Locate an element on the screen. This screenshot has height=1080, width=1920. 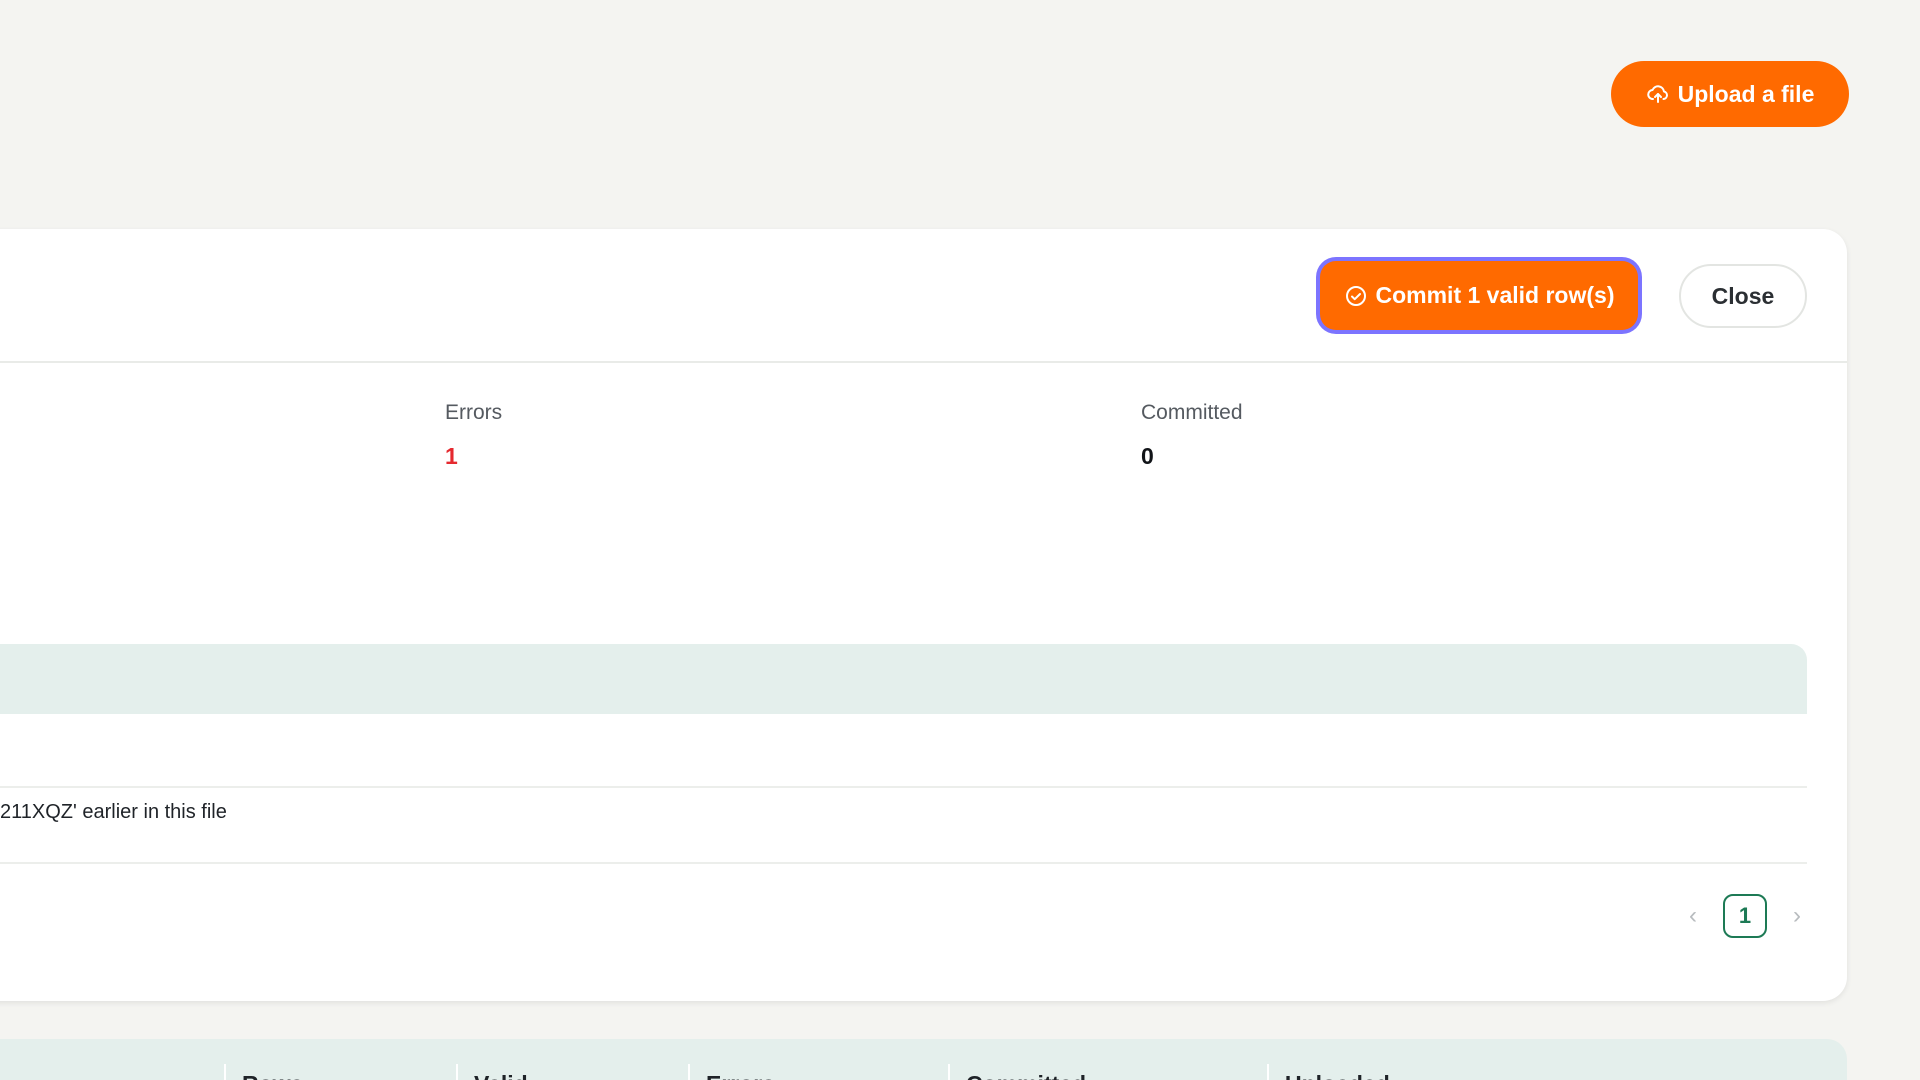
errors-stat: Errors 1 is located at coordinates (473, 435).